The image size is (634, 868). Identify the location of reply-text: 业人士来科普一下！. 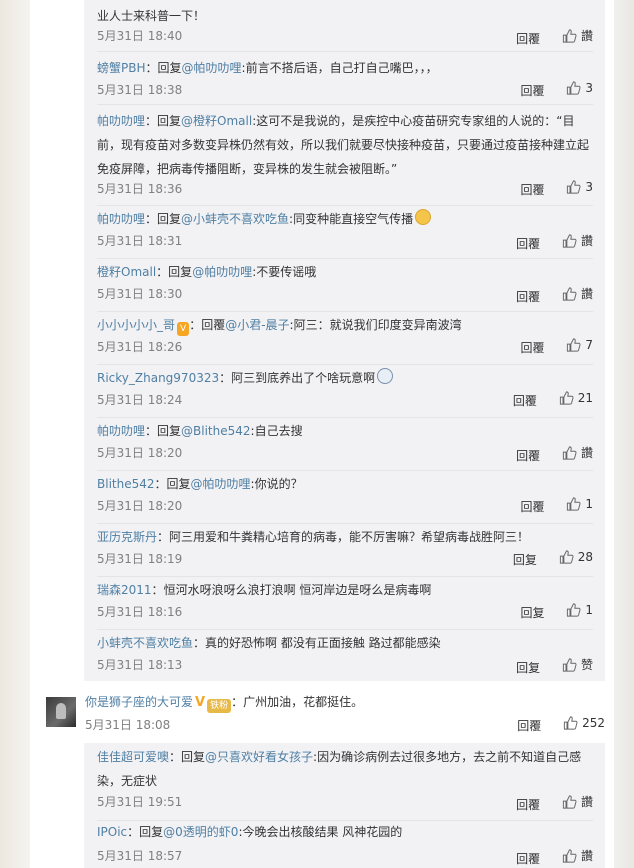
(151, 16).